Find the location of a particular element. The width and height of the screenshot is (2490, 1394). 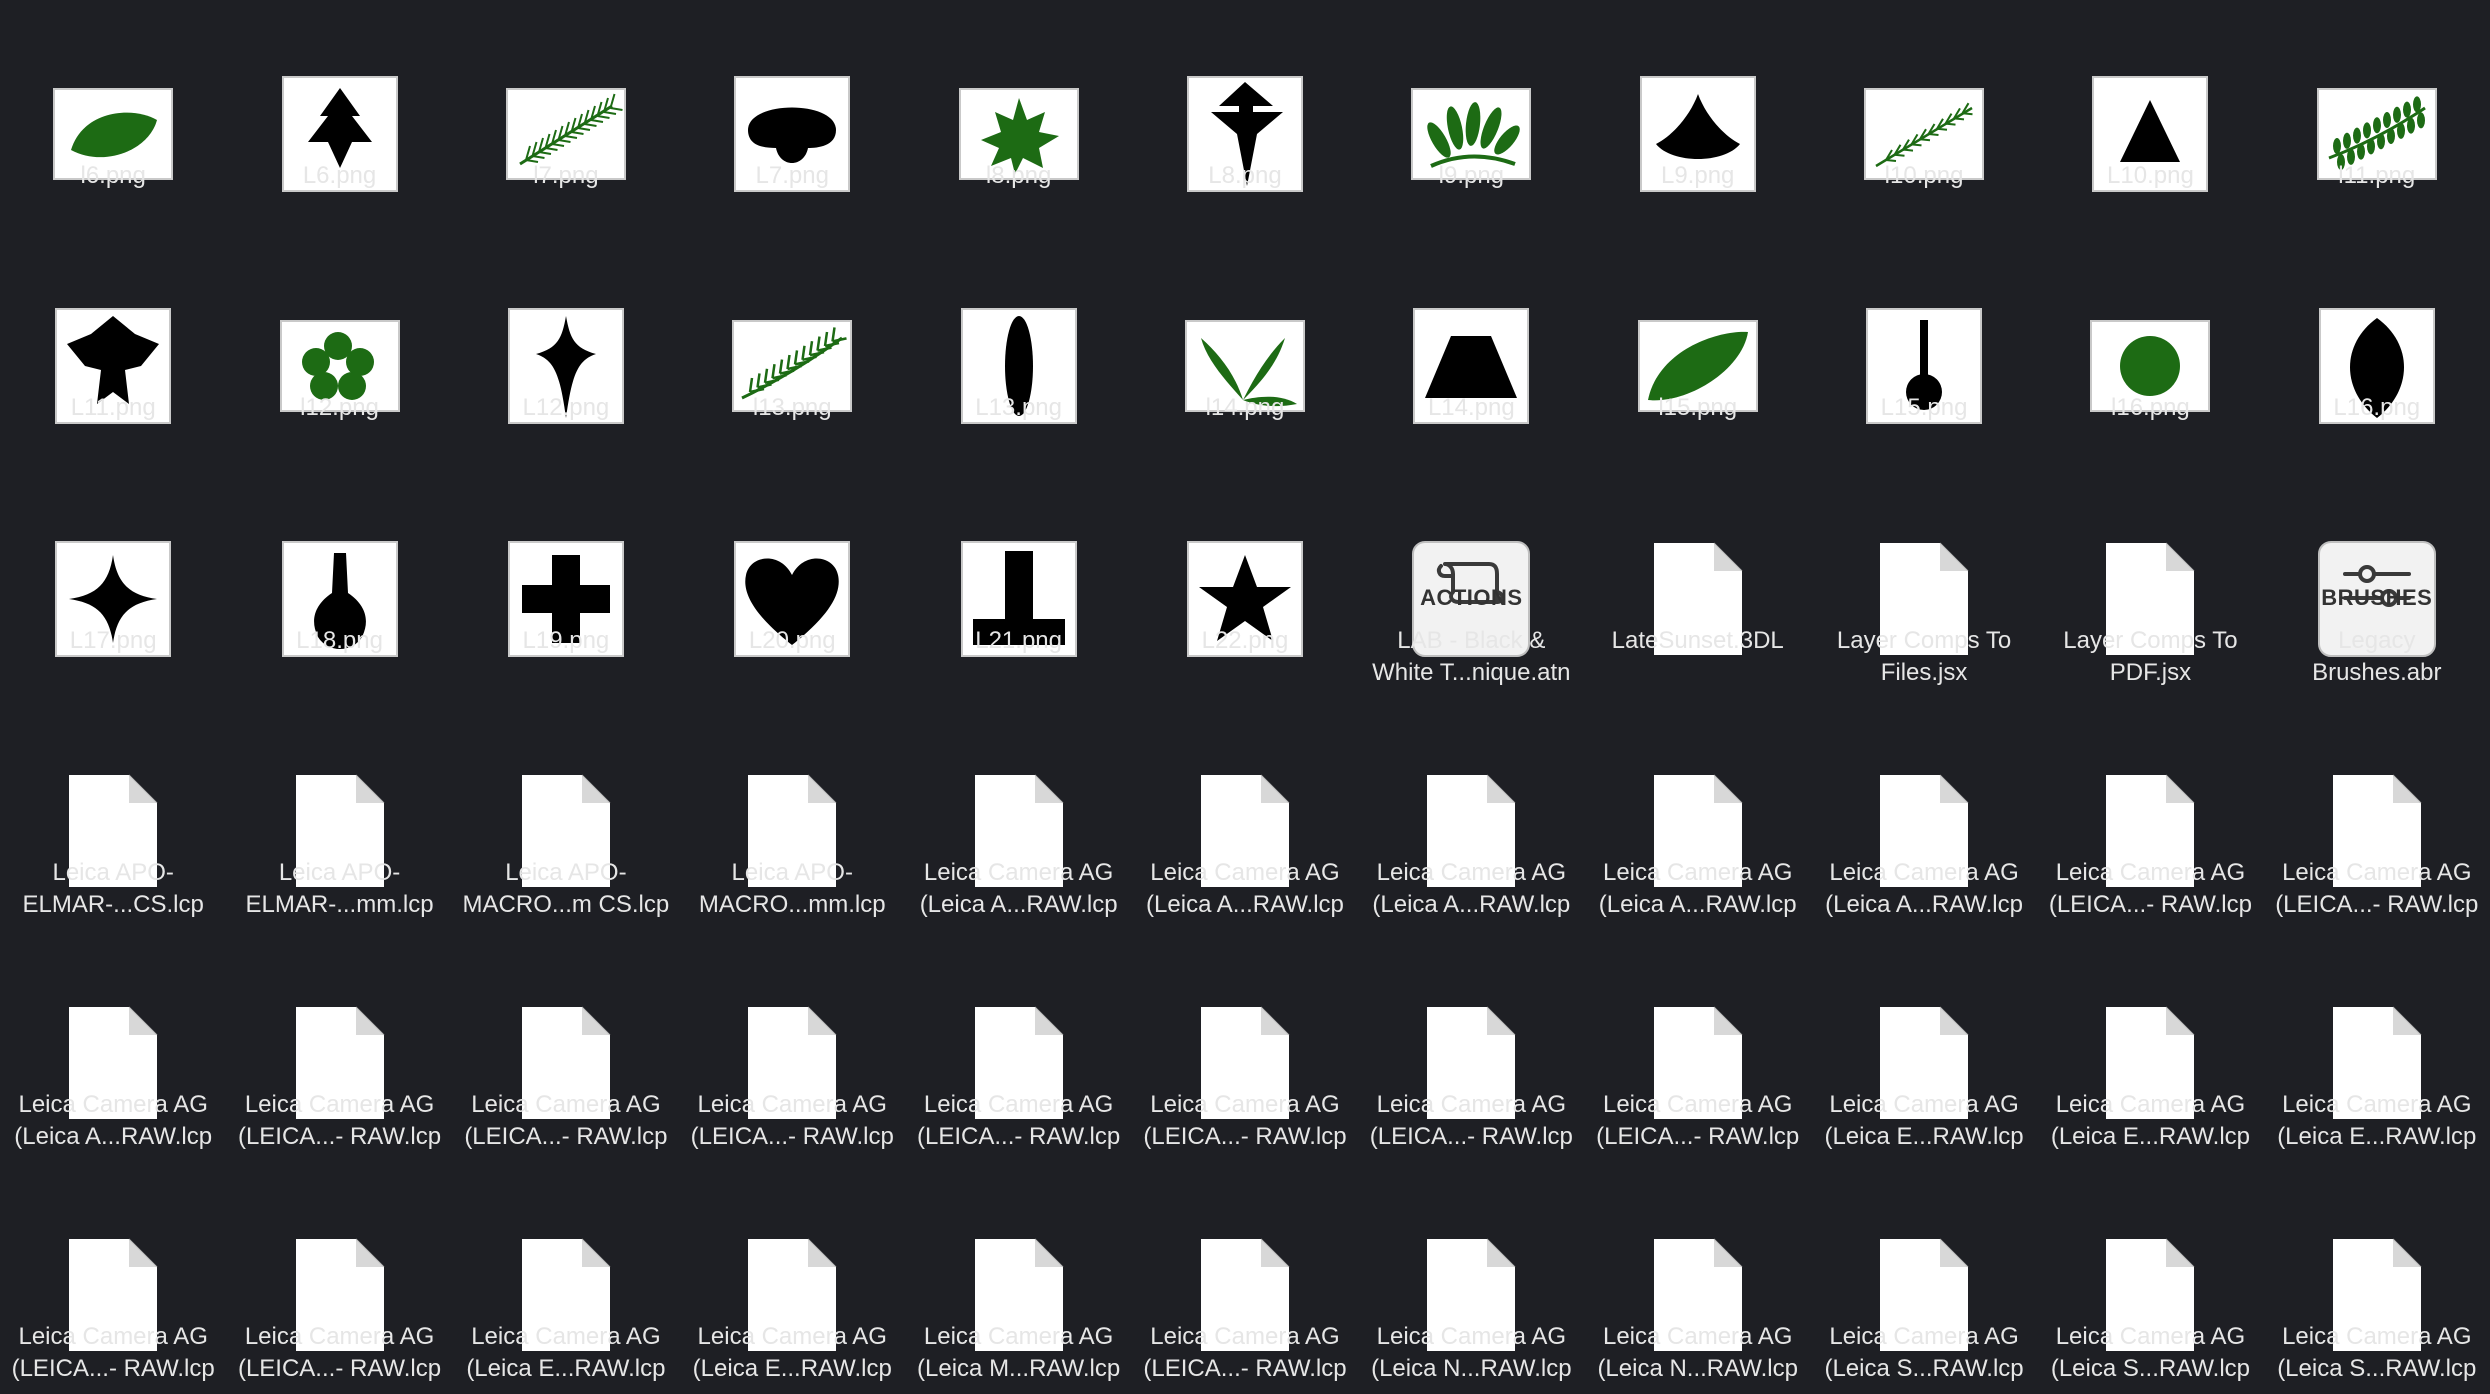

file-item: Layer Comps To Files.jsx is located at coordinates (1924, 581).